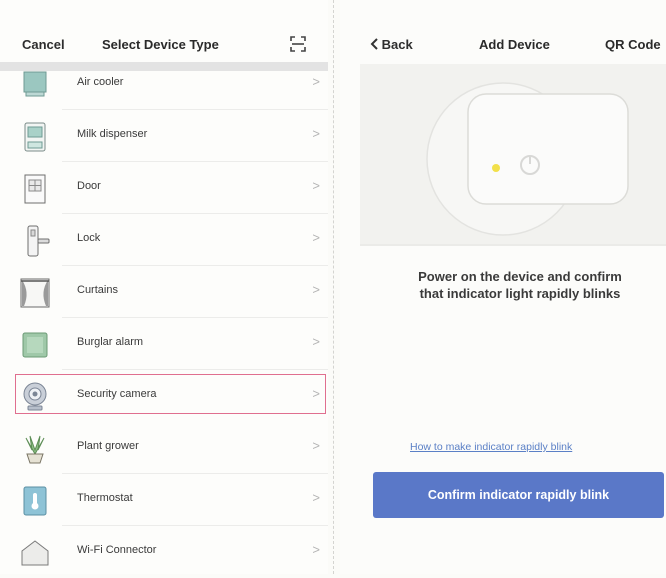 Image resolution: width=666 pixels, height=578 pixels. I want to click on illustration-divider, so click(513, 245).